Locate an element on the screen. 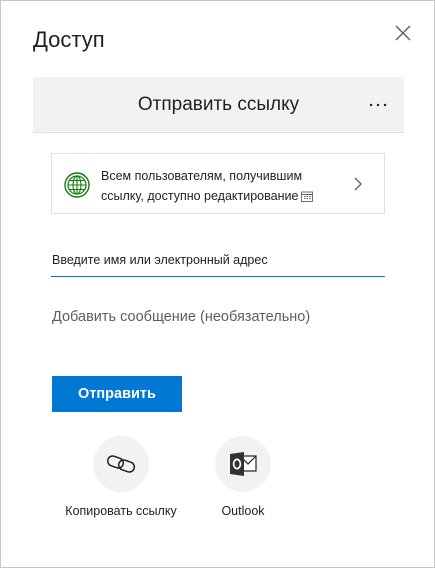  outlook-icon is located at coordinates (243, 464).